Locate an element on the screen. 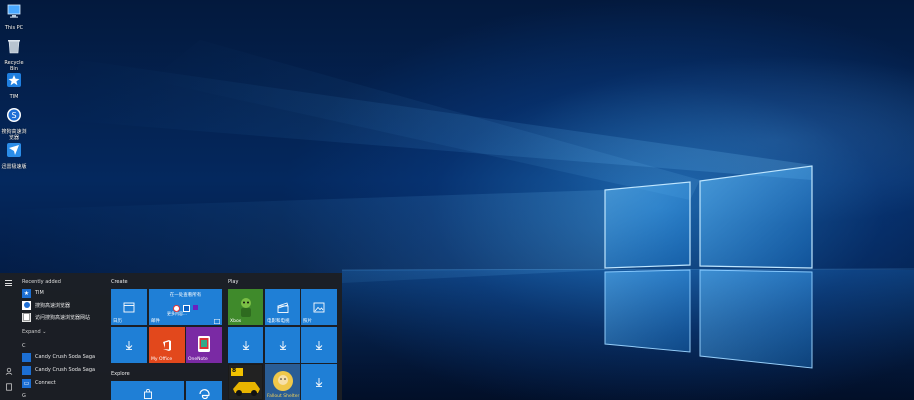 The width and height of the screenshot is (914, 400). app-item-tim: ★ TIM is located at coordinates (64, 293).